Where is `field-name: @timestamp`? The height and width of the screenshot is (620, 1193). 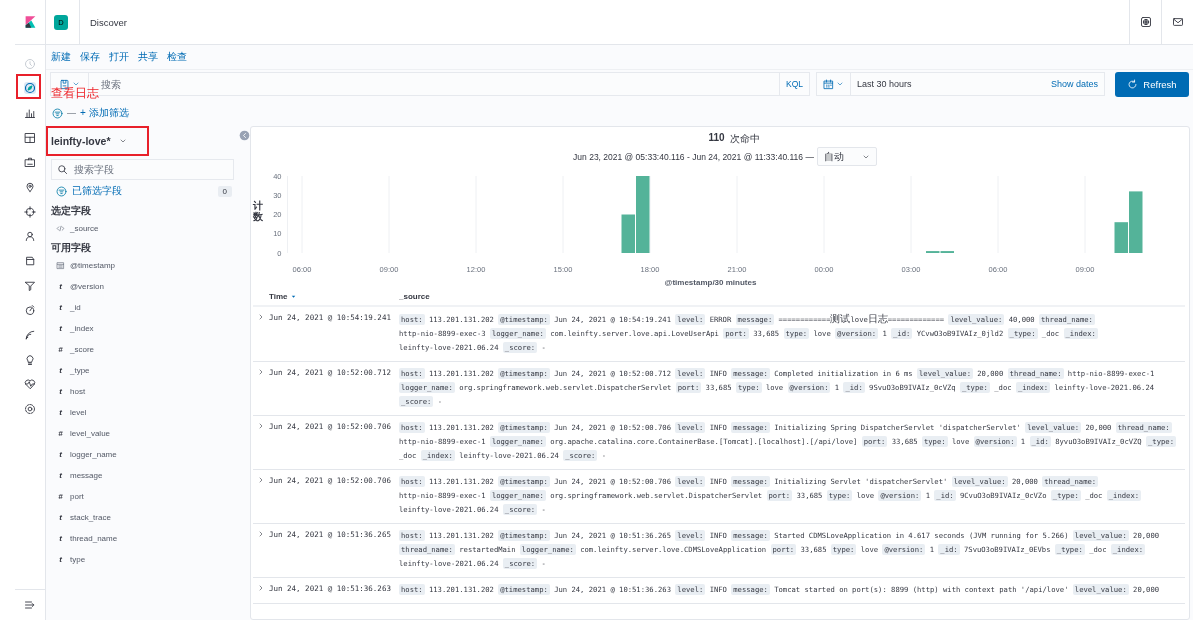 field-name: @timestamp is located at coordinates (93, 265).